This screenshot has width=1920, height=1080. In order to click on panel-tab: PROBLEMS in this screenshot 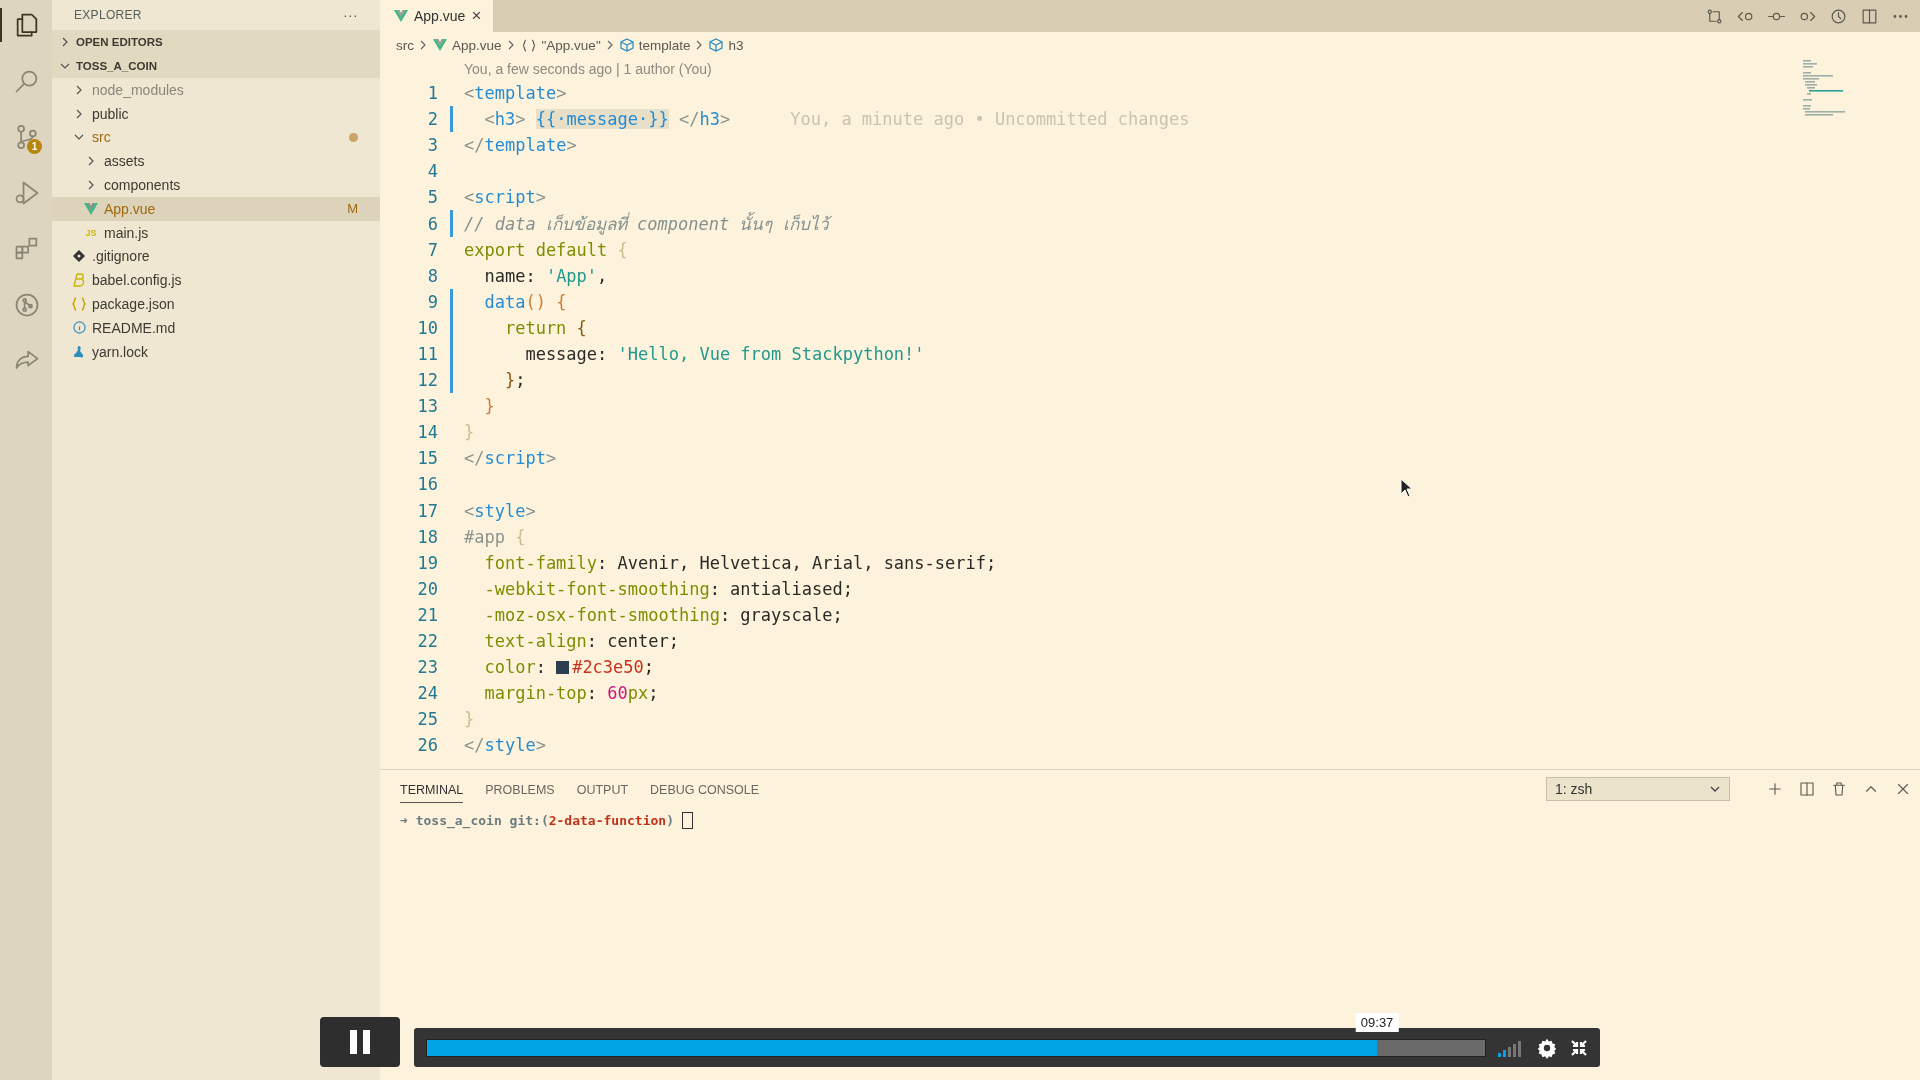, I will do `click(520, 789)`.